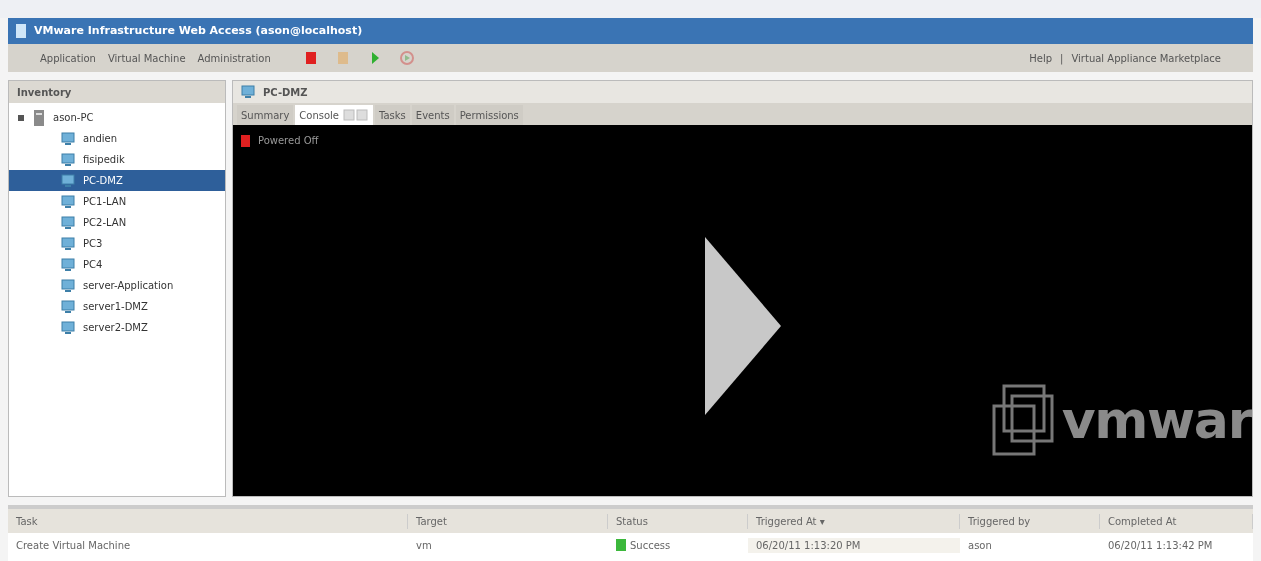 This screenshot has width=1261, height=561. I want to click on console-tab-icons, so click(356, 115).